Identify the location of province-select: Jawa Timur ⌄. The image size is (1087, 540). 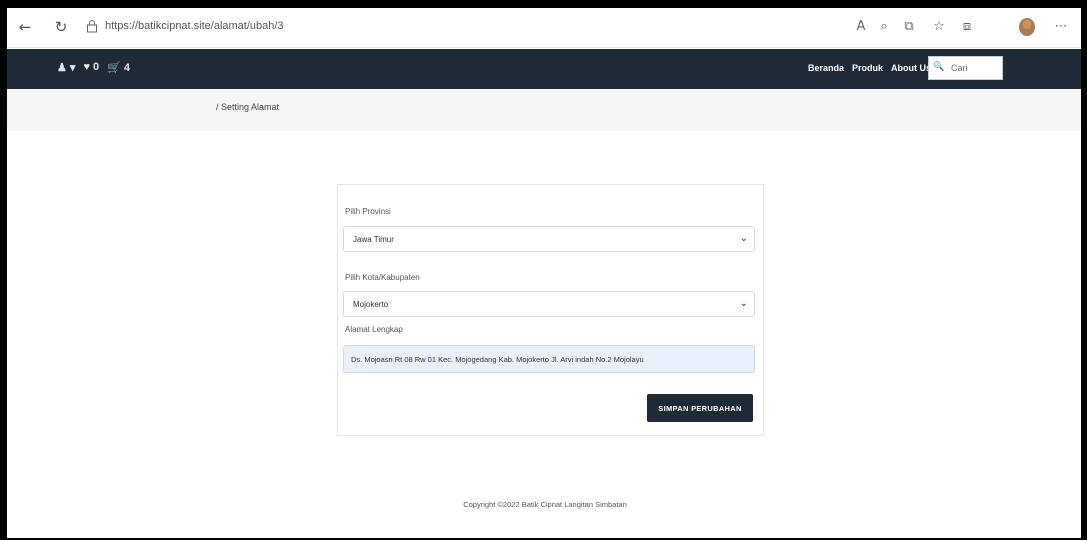
(549, 239).